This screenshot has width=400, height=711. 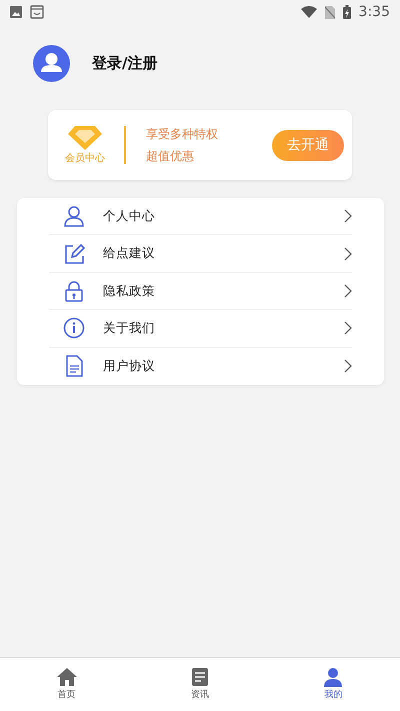 I want to click on home-icon, so click(x=67, y=677).